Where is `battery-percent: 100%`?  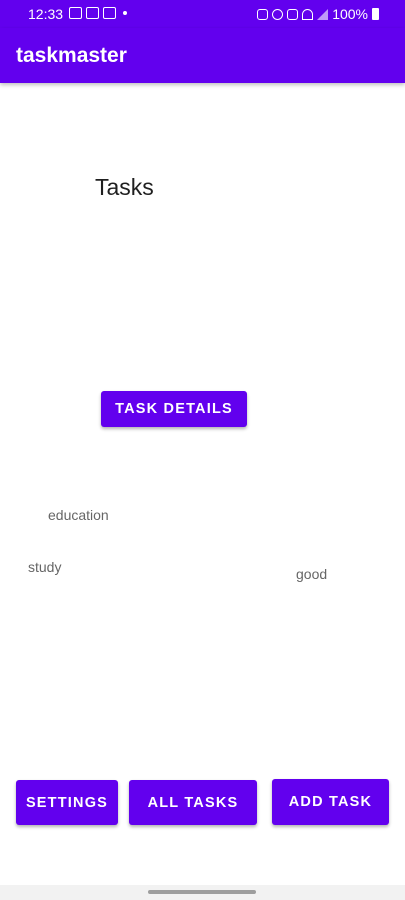
battery-percent: 100% is located at coordinates (350, 14).